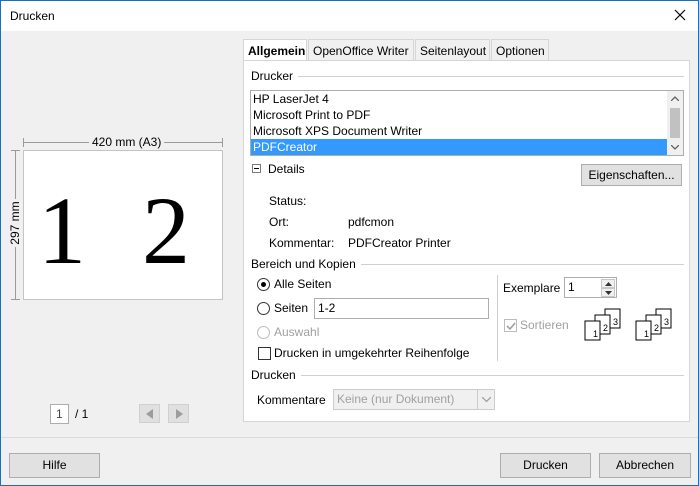 Image resolution: width=699 pixels, height=486 pixels. Describe the element at coordinates (349, 437) in the screenshot. I see `footer-divider` at that location.